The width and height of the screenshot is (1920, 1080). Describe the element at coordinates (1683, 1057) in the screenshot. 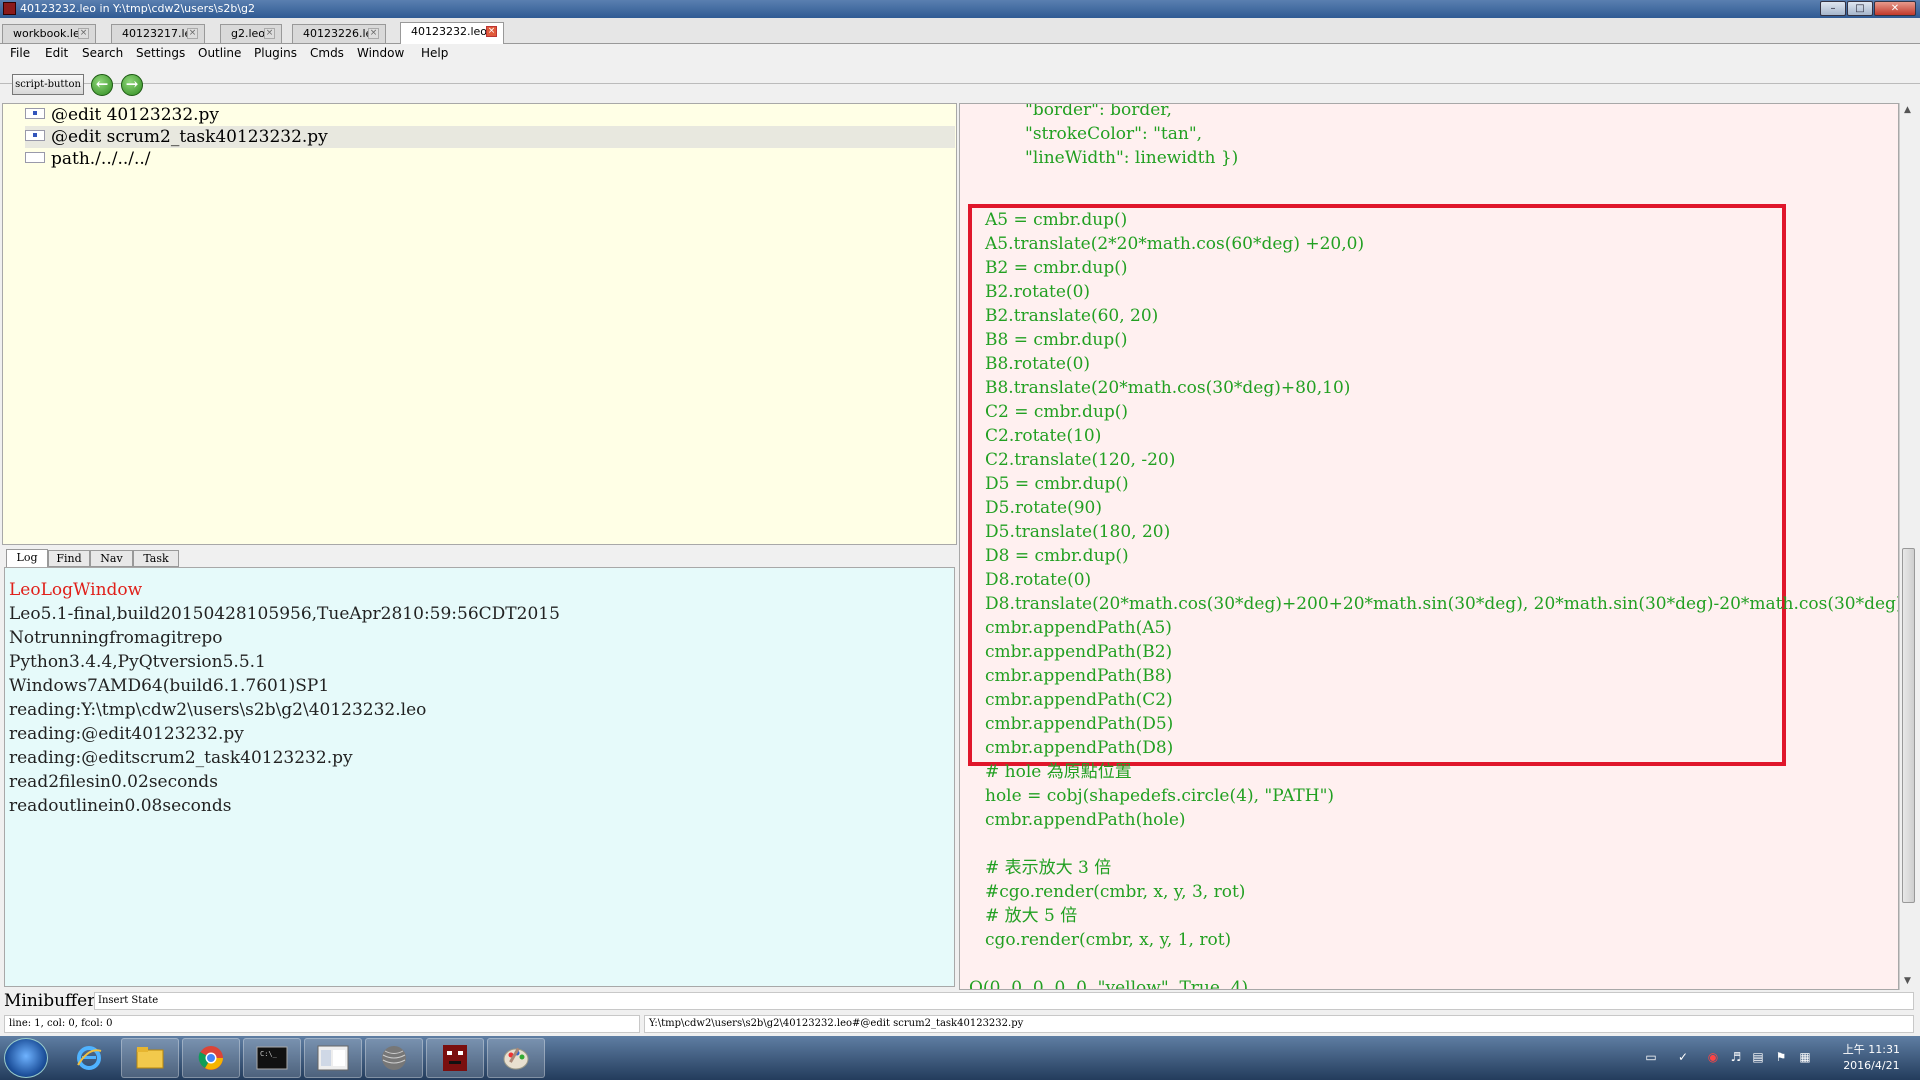

I see `tray-security-icon: ✓` at that location.